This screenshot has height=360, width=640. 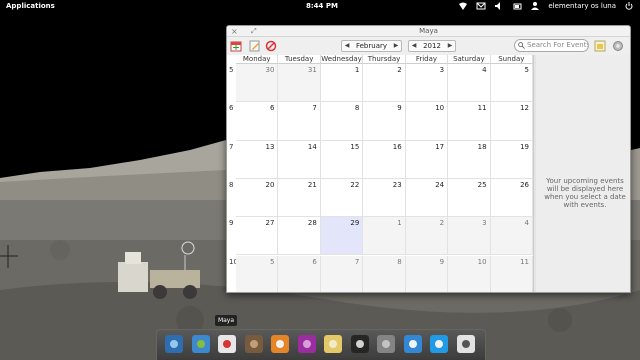 What do you see at coordinates (307, 344) in the screenshot?
I see `notebook-icon` at bounding box center [307, 344].